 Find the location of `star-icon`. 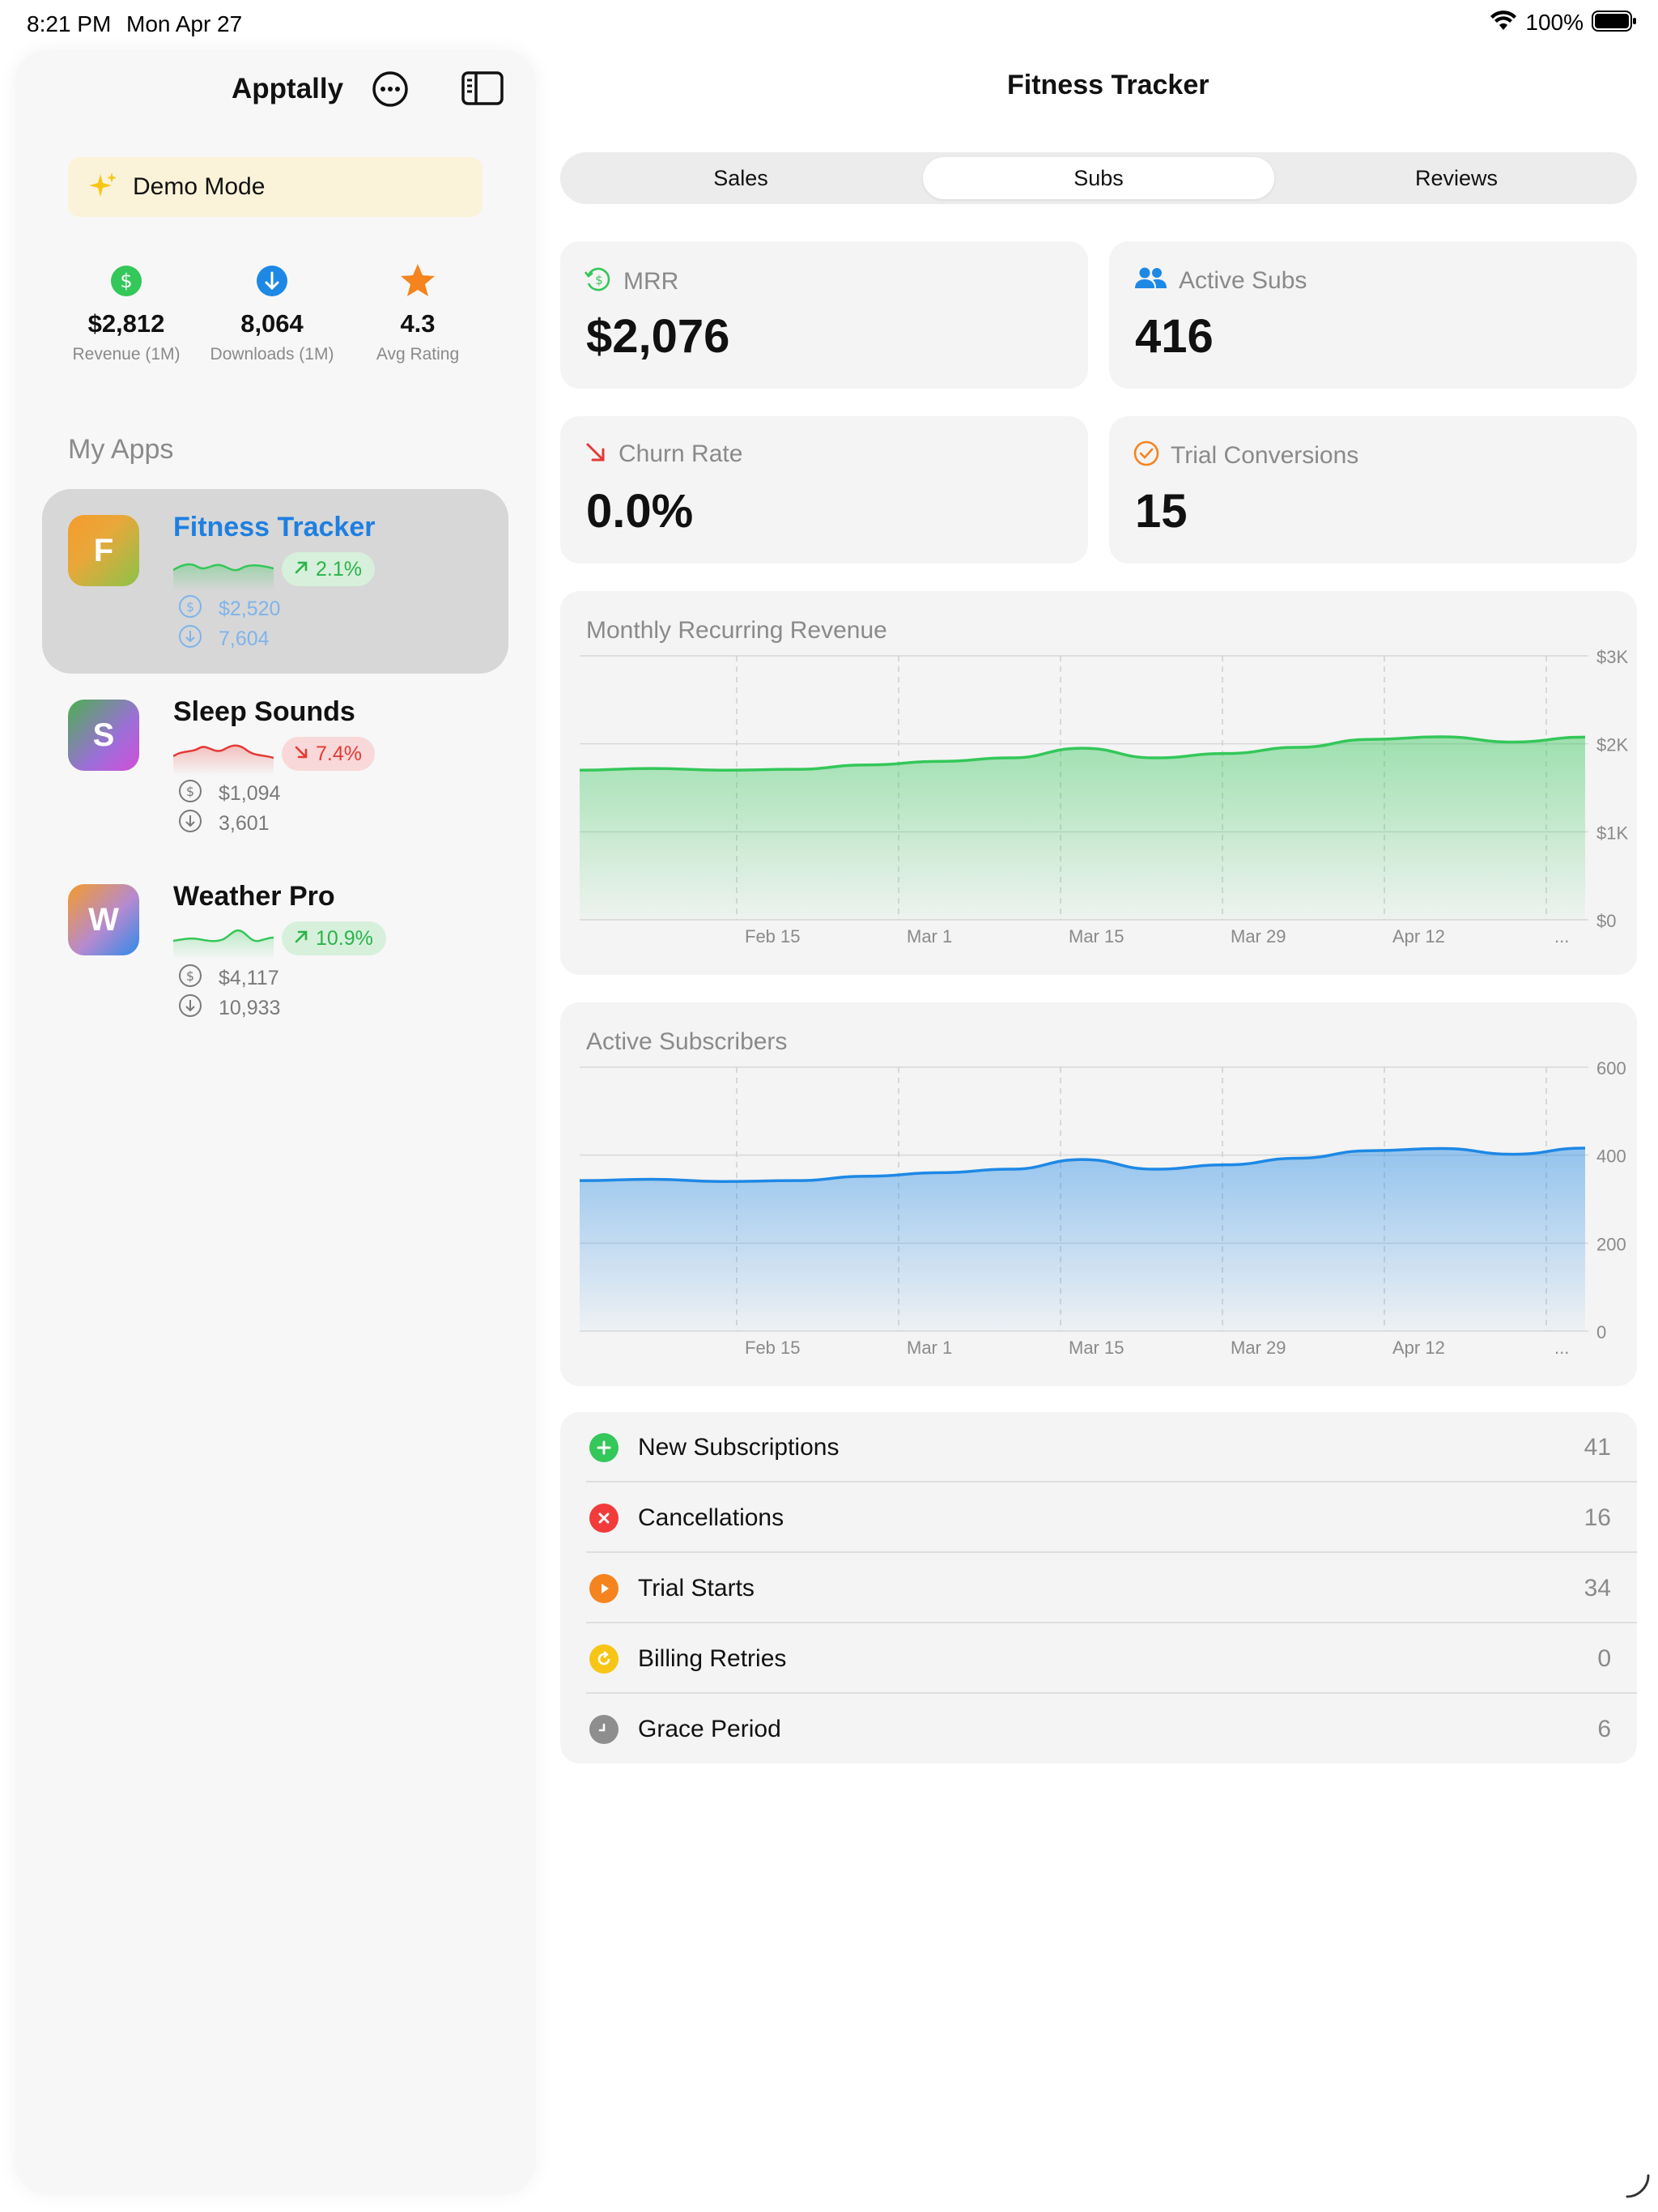

star-icon is located at coordinates (418, 281).